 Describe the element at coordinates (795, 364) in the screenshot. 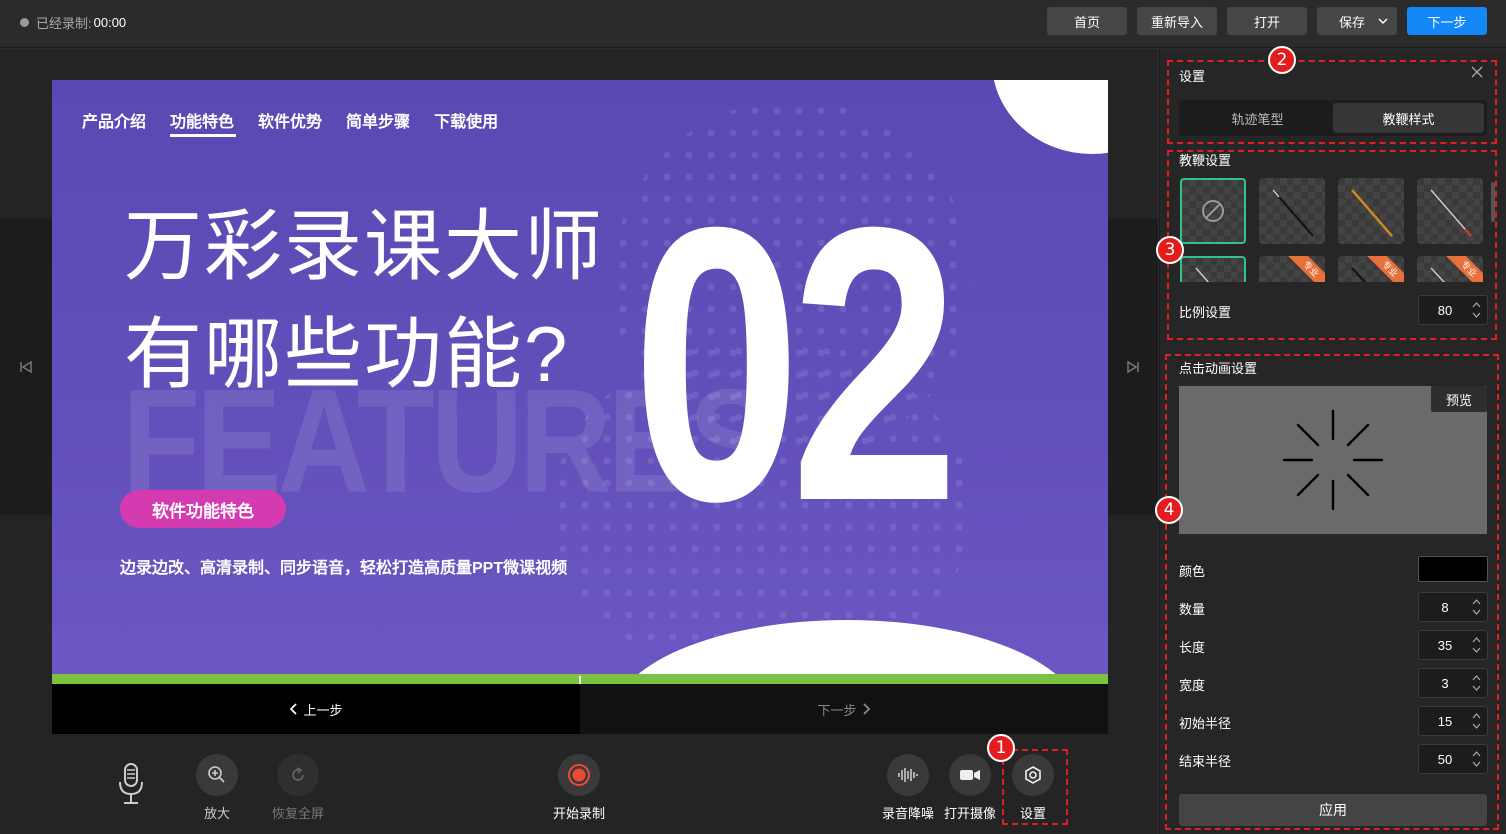

I see `slide-number: 02` at that location.